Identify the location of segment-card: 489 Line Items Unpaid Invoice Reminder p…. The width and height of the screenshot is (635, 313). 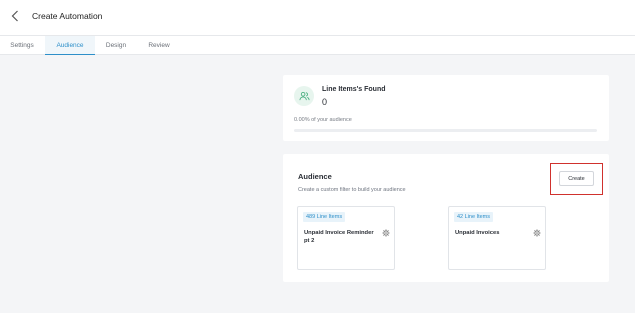
(346, 238).